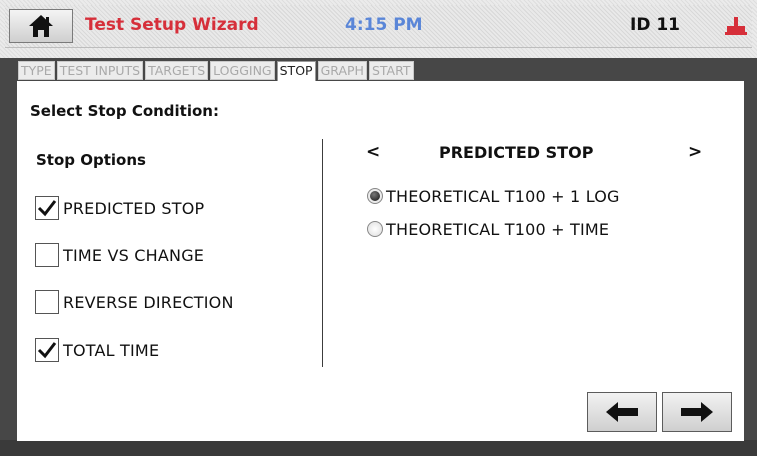 This screenshot has width=757, height=456. Describe the element at coordinates (36, 70) in the screenshot. I see `tab-type: TYPE` at that location.